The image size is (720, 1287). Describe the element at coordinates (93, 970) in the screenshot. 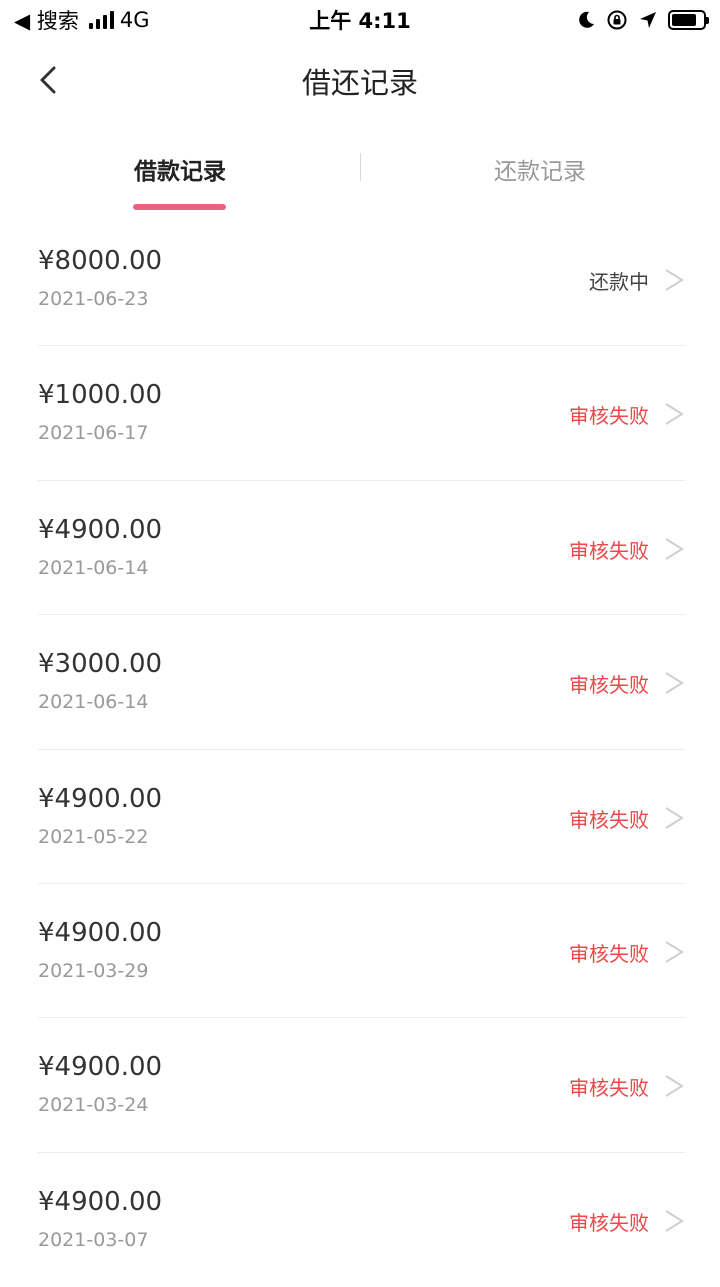

I see `record-date: 2021-03-29` at that location.